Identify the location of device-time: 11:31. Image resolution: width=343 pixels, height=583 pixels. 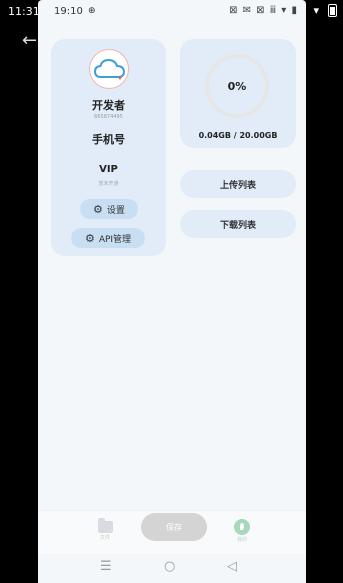
(24, 11).